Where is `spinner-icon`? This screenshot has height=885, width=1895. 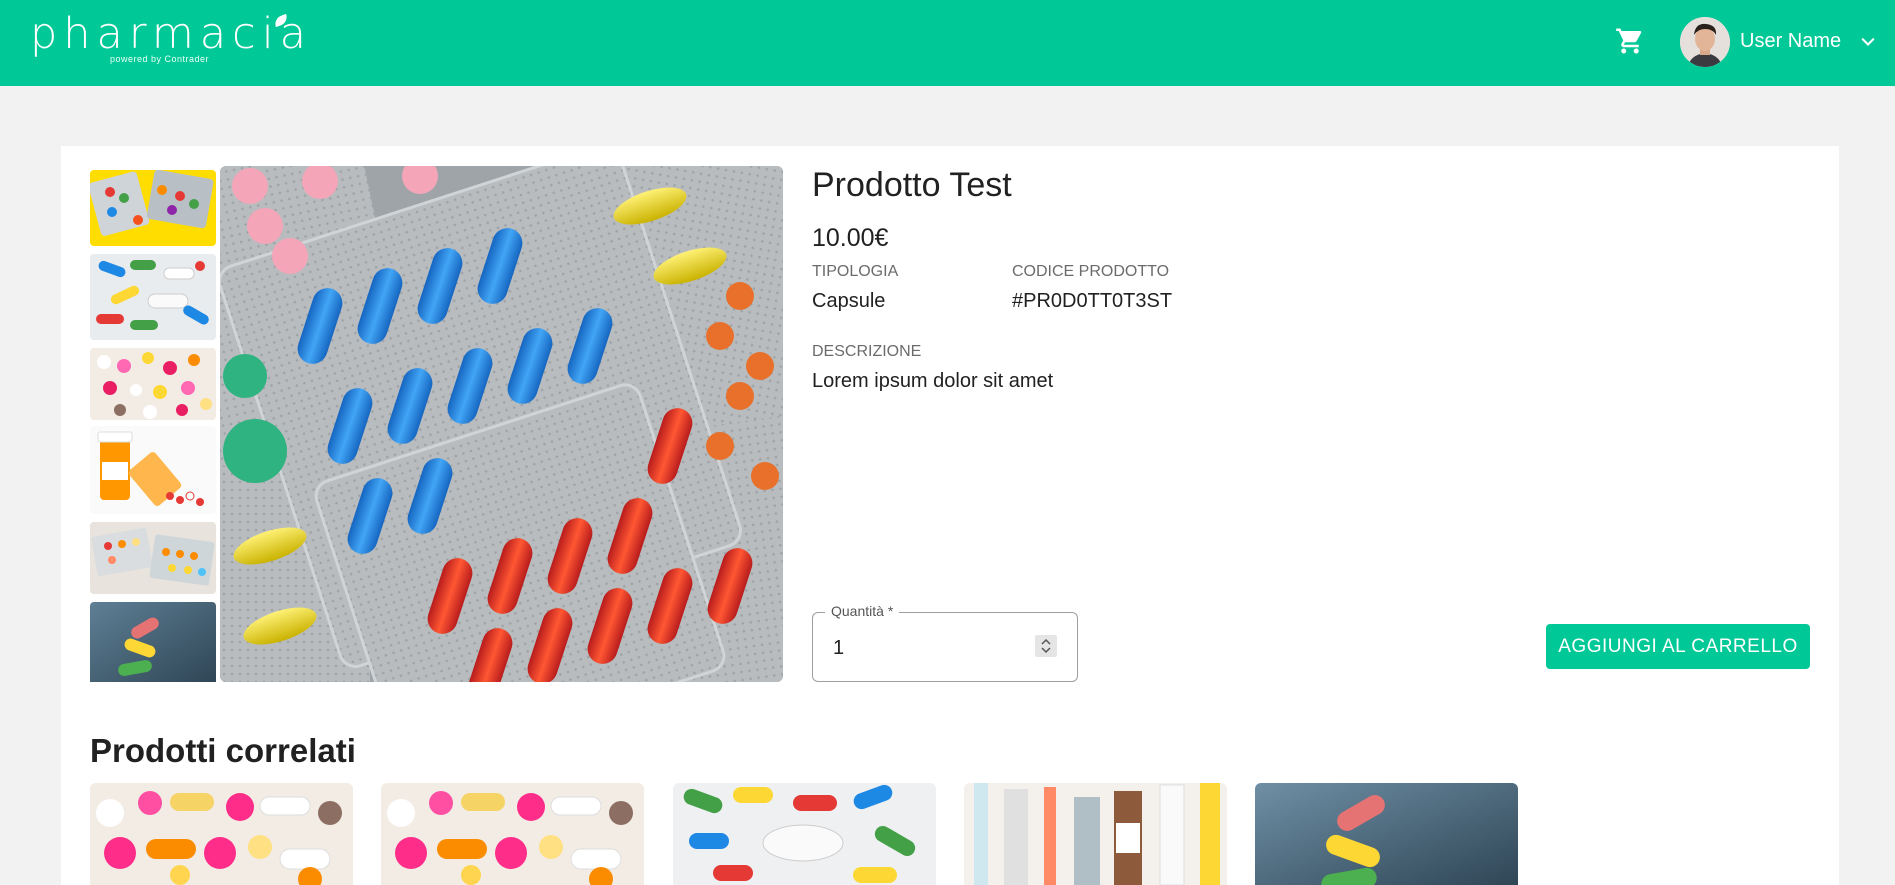 spinner-icon is located at coordinates (1046, 646).